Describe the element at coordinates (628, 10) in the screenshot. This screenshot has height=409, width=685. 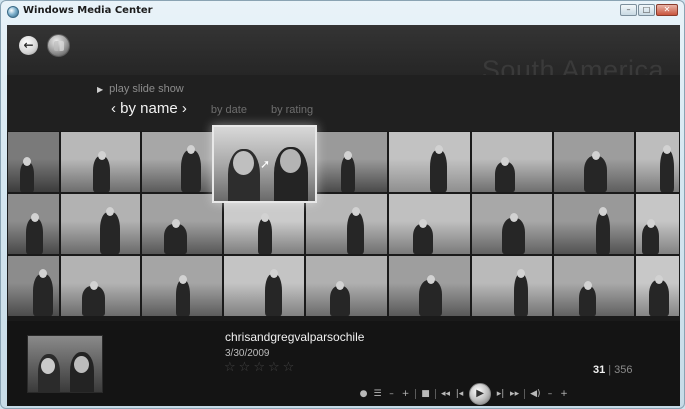
I see `minimize-button: –` at that location.